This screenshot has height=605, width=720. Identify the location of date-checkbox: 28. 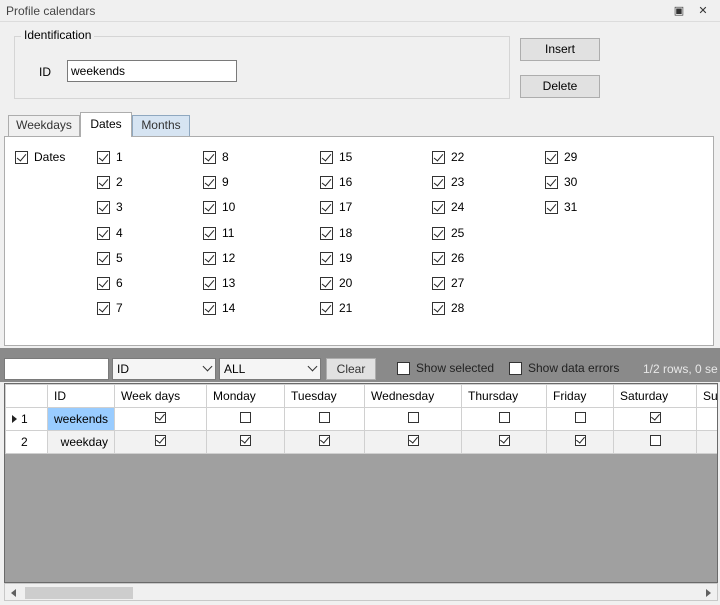
(448, 308).